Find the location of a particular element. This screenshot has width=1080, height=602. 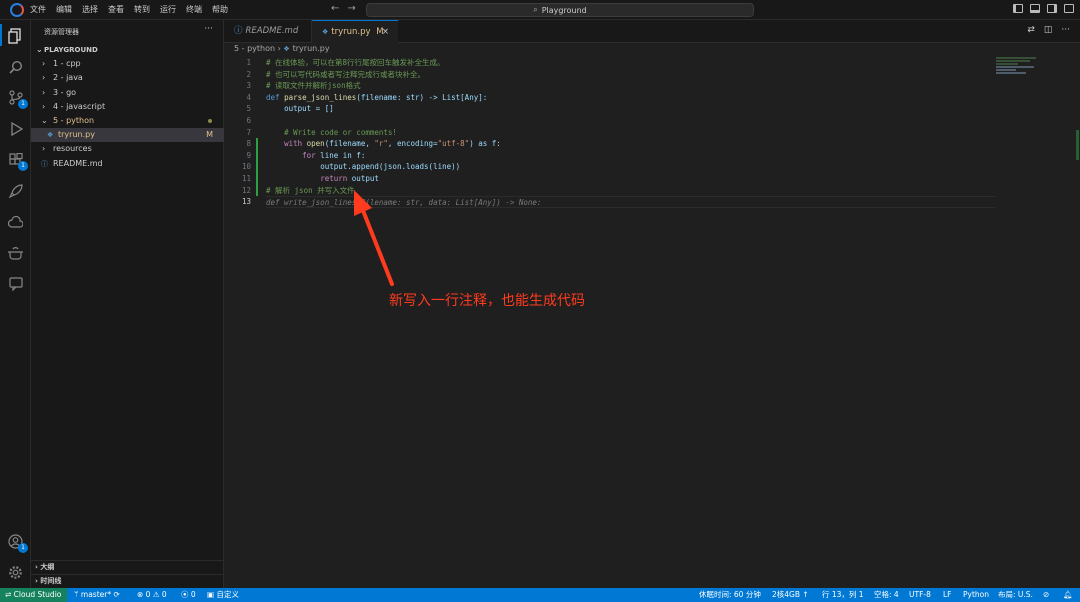

tree-root-playground: ⌄ PLAYGROUND is located at coordinates (127, 50).